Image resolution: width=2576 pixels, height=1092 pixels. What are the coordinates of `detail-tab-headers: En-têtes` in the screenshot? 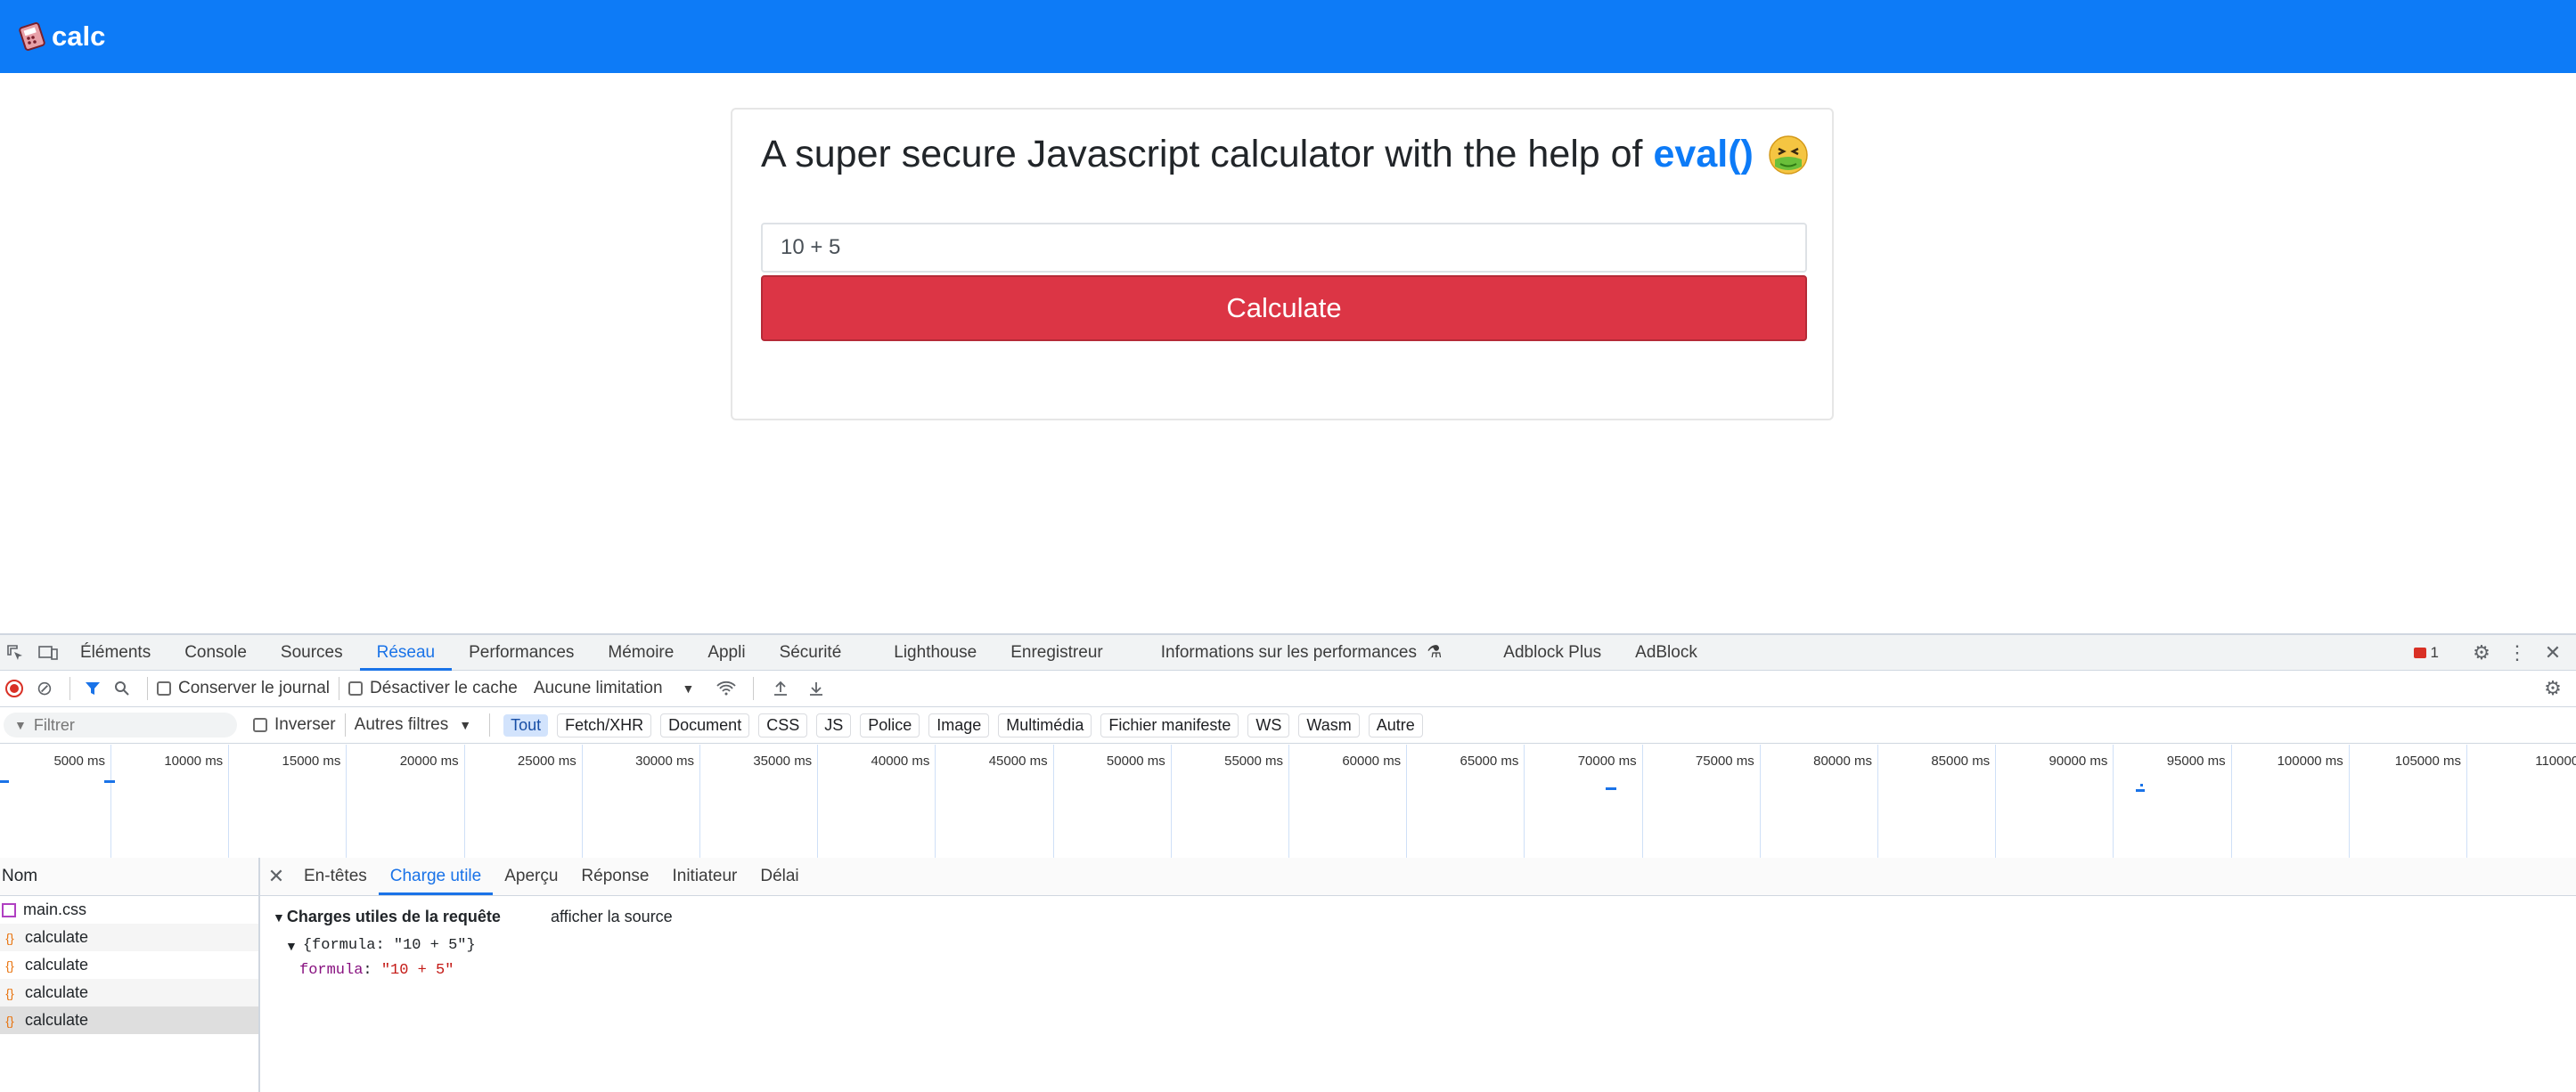 It's located at (335, 876).